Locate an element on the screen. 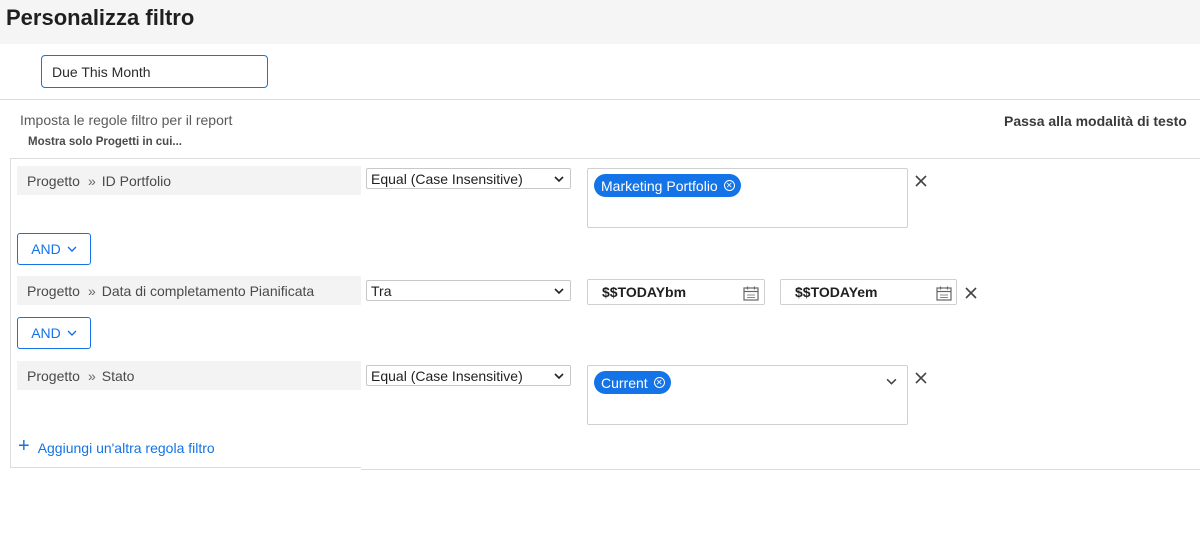 Image resolution: width=1200 pixels, height=535 pixels. add-filter-rule-link: + Aggiungi un'altra regola filtro is located at coordinates (116, 446).